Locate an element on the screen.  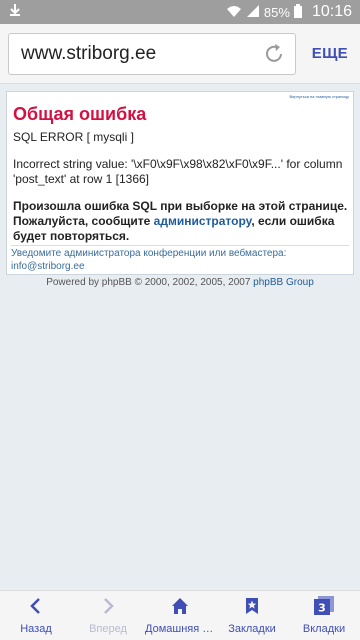
back-button: Назад is located at coordinates (36, 615).